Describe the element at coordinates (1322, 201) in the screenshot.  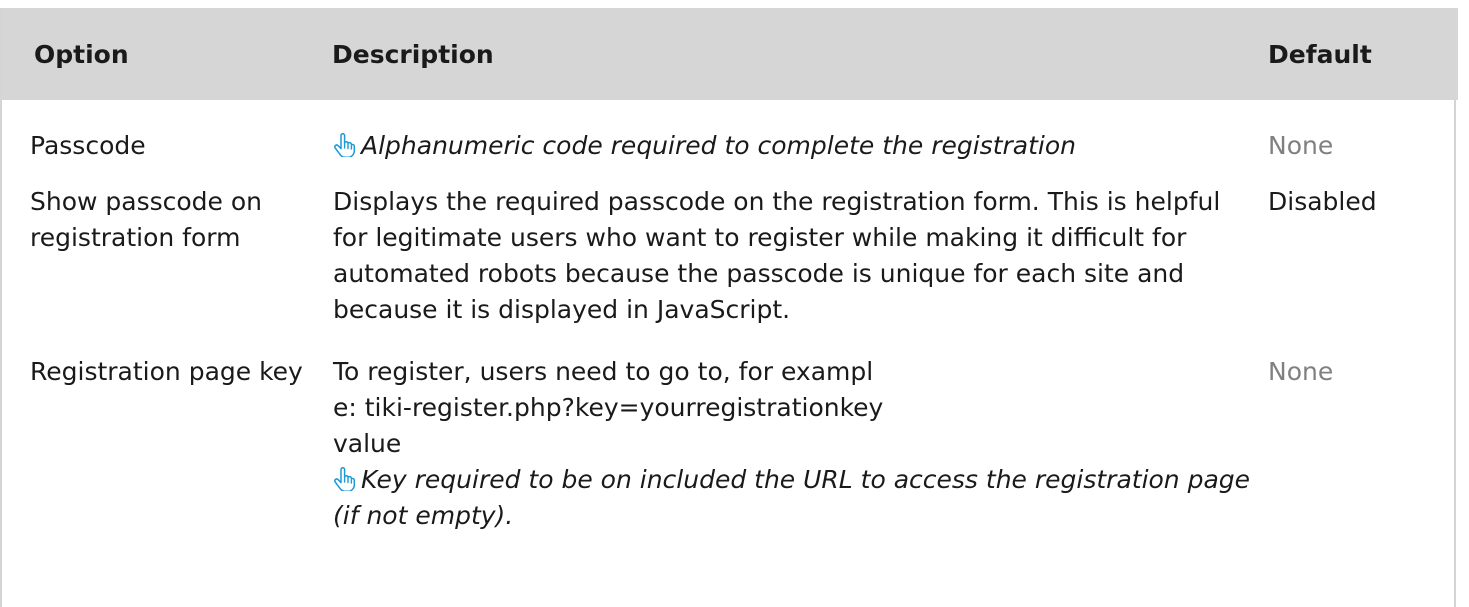
I see `default-value: Disabled` at that location.